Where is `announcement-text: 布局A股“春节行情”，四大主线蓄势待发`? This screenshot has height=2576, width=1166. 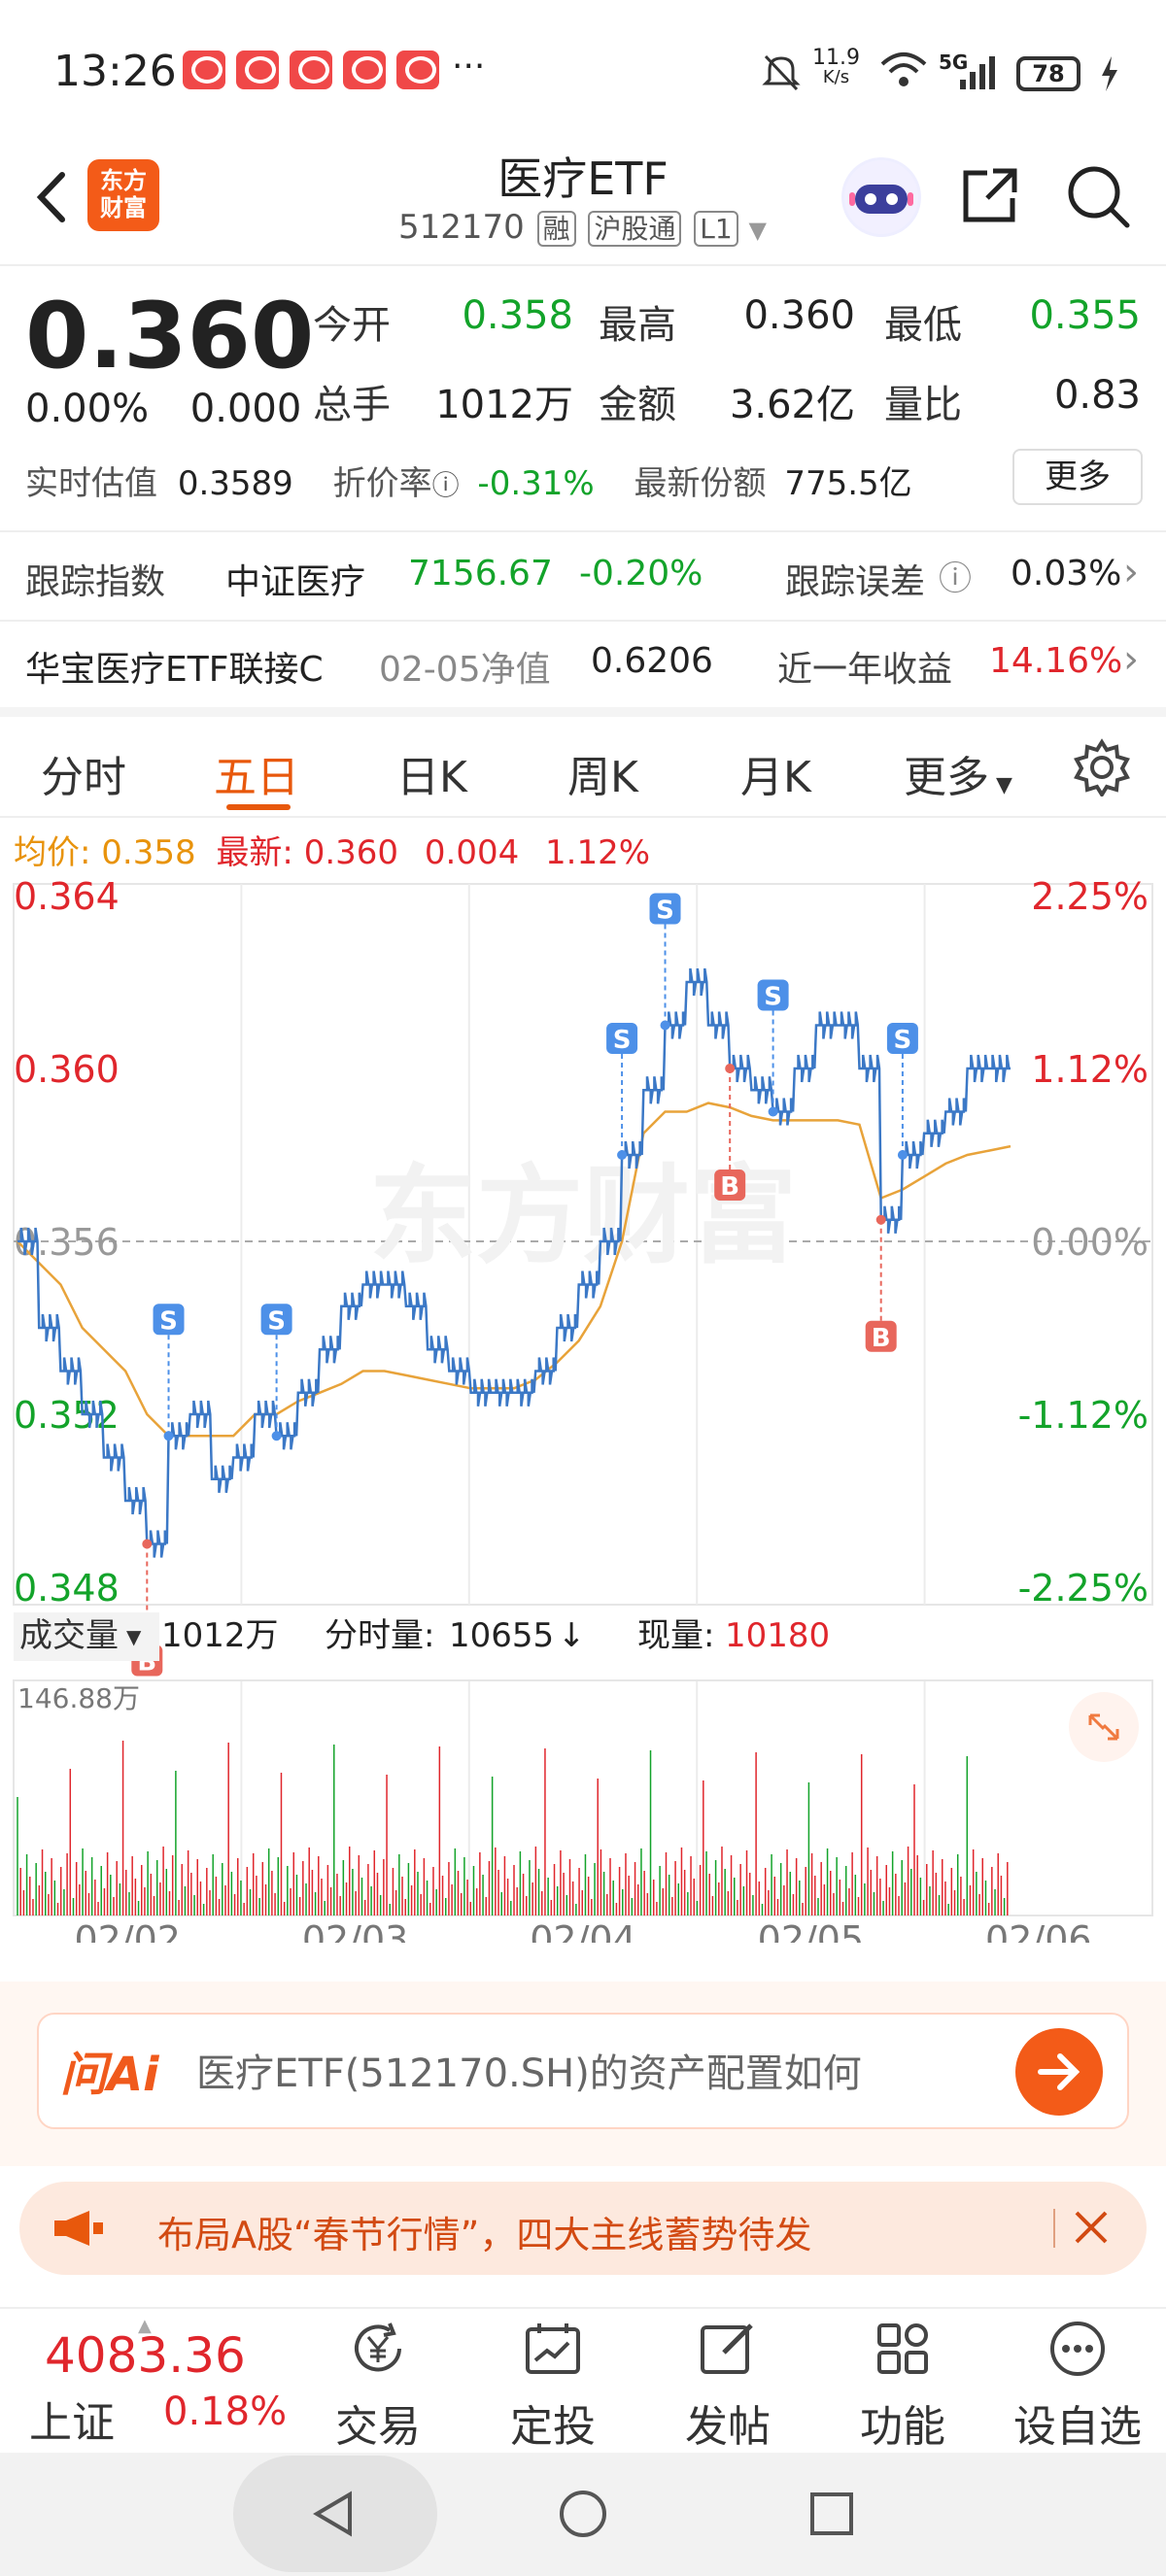
announcement-text: 布局A股“春节行情”，四大主线蓄势待发 is located at coordinates (484, 2231).